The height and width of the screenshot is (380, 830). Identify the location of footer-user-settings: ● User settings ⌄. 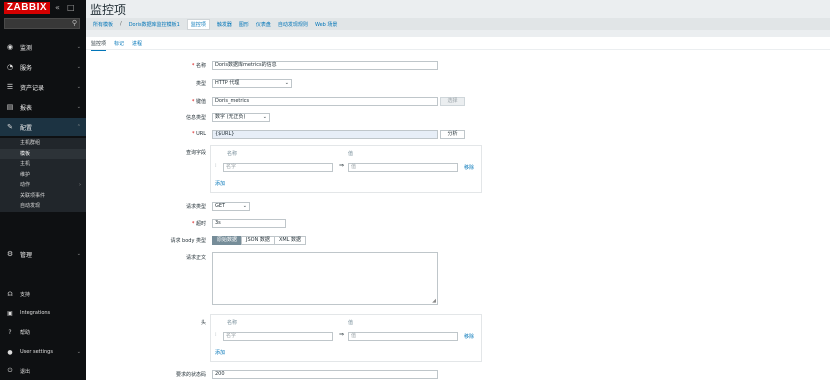
(43, 352).